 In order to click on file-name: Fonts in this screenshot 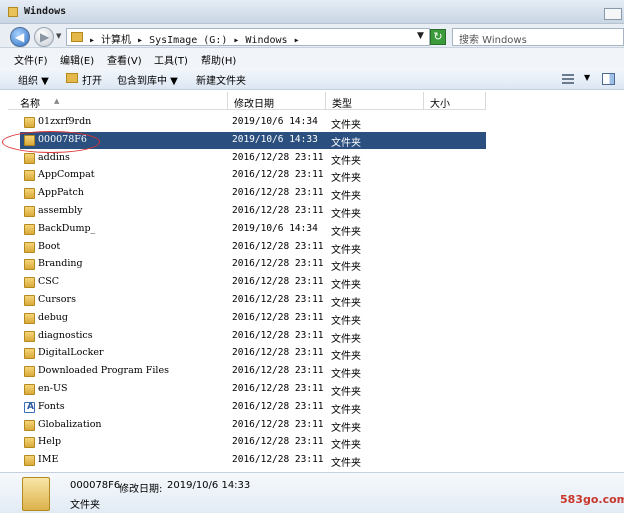, I will do `click(51, 406)`.